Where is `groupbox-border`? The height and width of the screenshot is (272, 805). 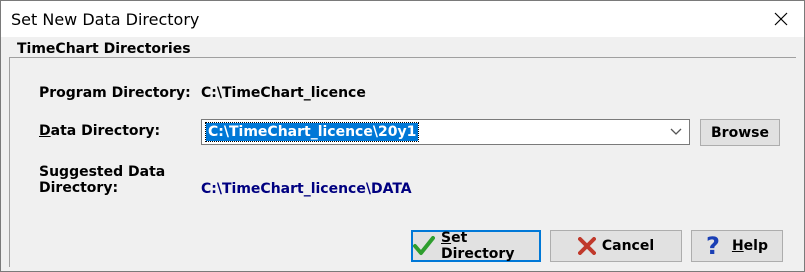 groupbox-border is located at coordinates (402, 57).